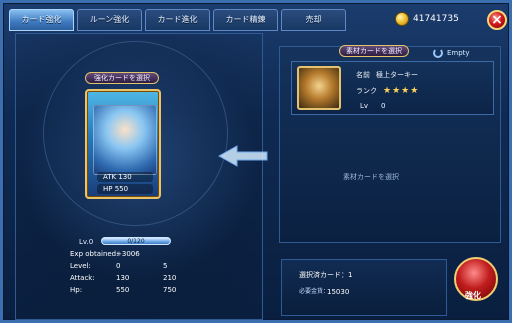 The image size is (512, 323). I want to click on card-atk-stat: ATK 130, so click(125, 177).